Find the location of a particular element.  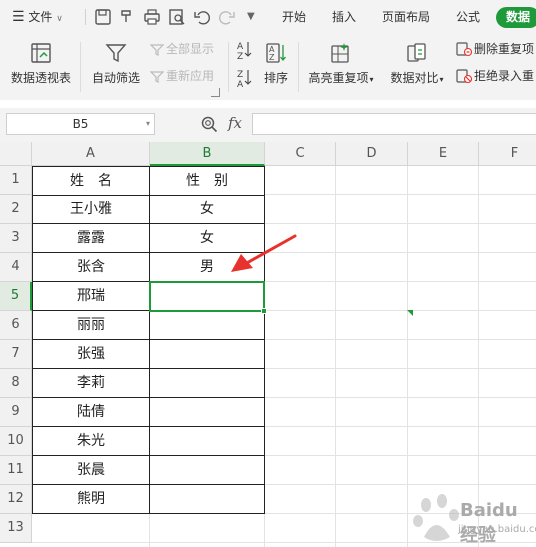

remove-duplicates-button: 删除重复项 is located at coordinates (495, 49).